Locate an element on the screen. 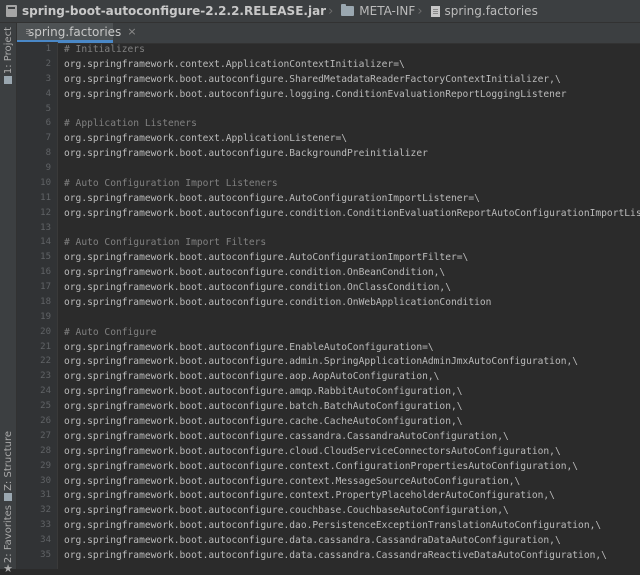 Image resolution: width=640 pixels, height=575 pixels. favorites-tool-label: 2: Favorites is located at coordinates (8, 534).